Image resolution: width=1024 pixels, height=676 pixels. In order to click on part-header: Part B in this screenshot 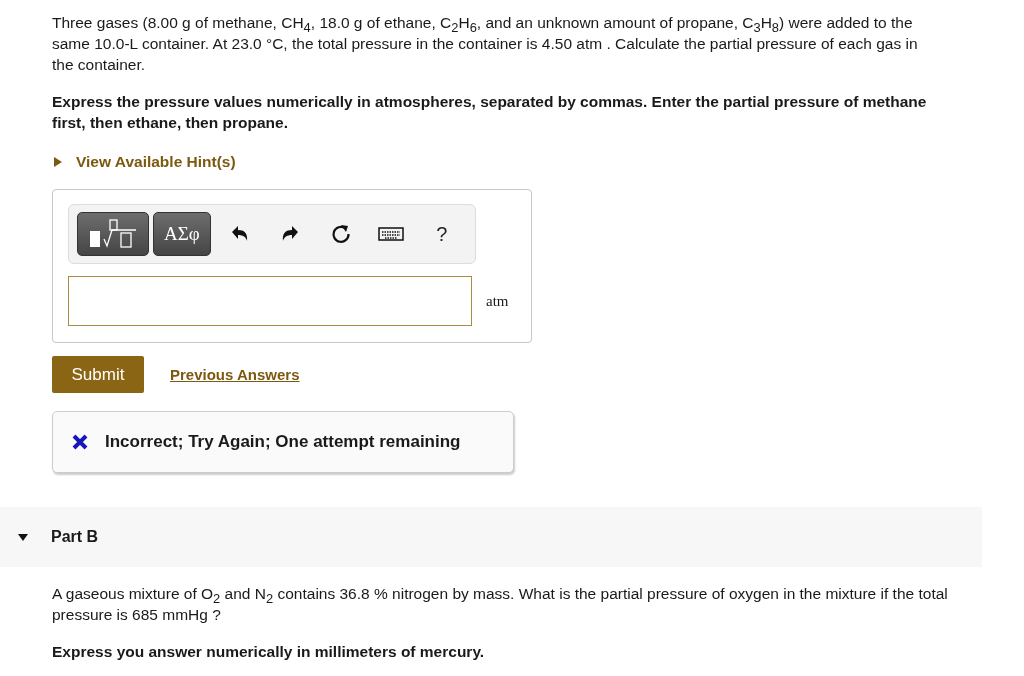, I will do `click(491, 537)`.